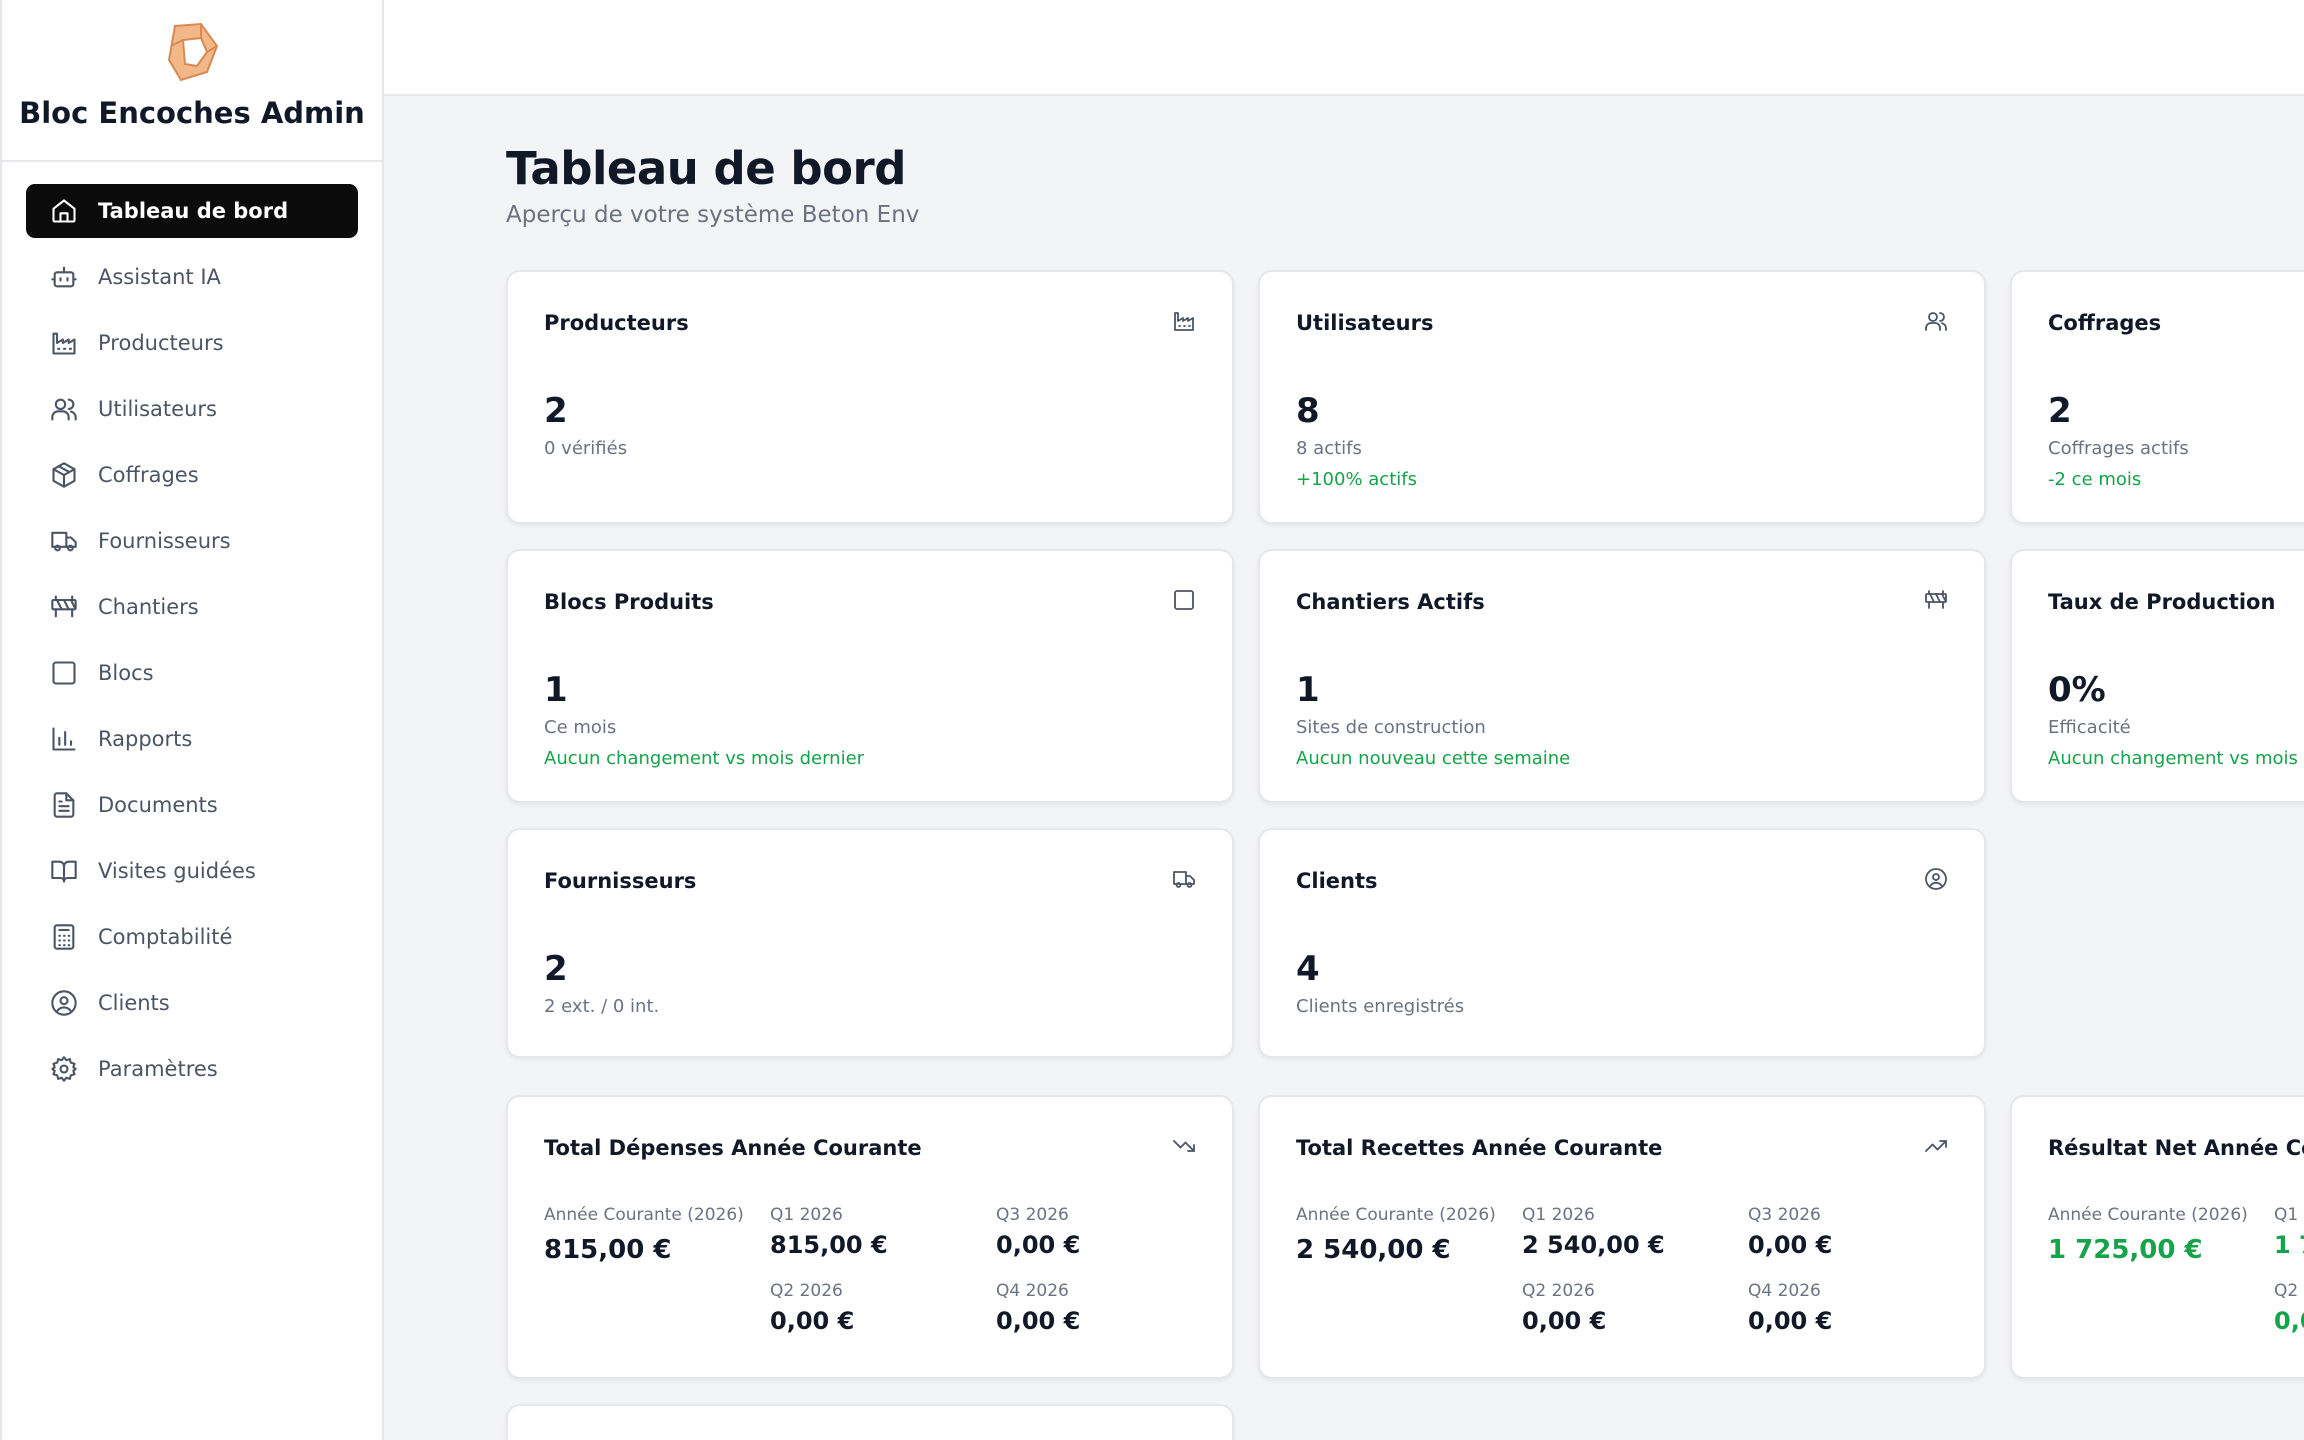  Describe the element at coordinates (1380, 1006) in the screenshot. I see `card-subtext: Clients enregistrés` at that location.